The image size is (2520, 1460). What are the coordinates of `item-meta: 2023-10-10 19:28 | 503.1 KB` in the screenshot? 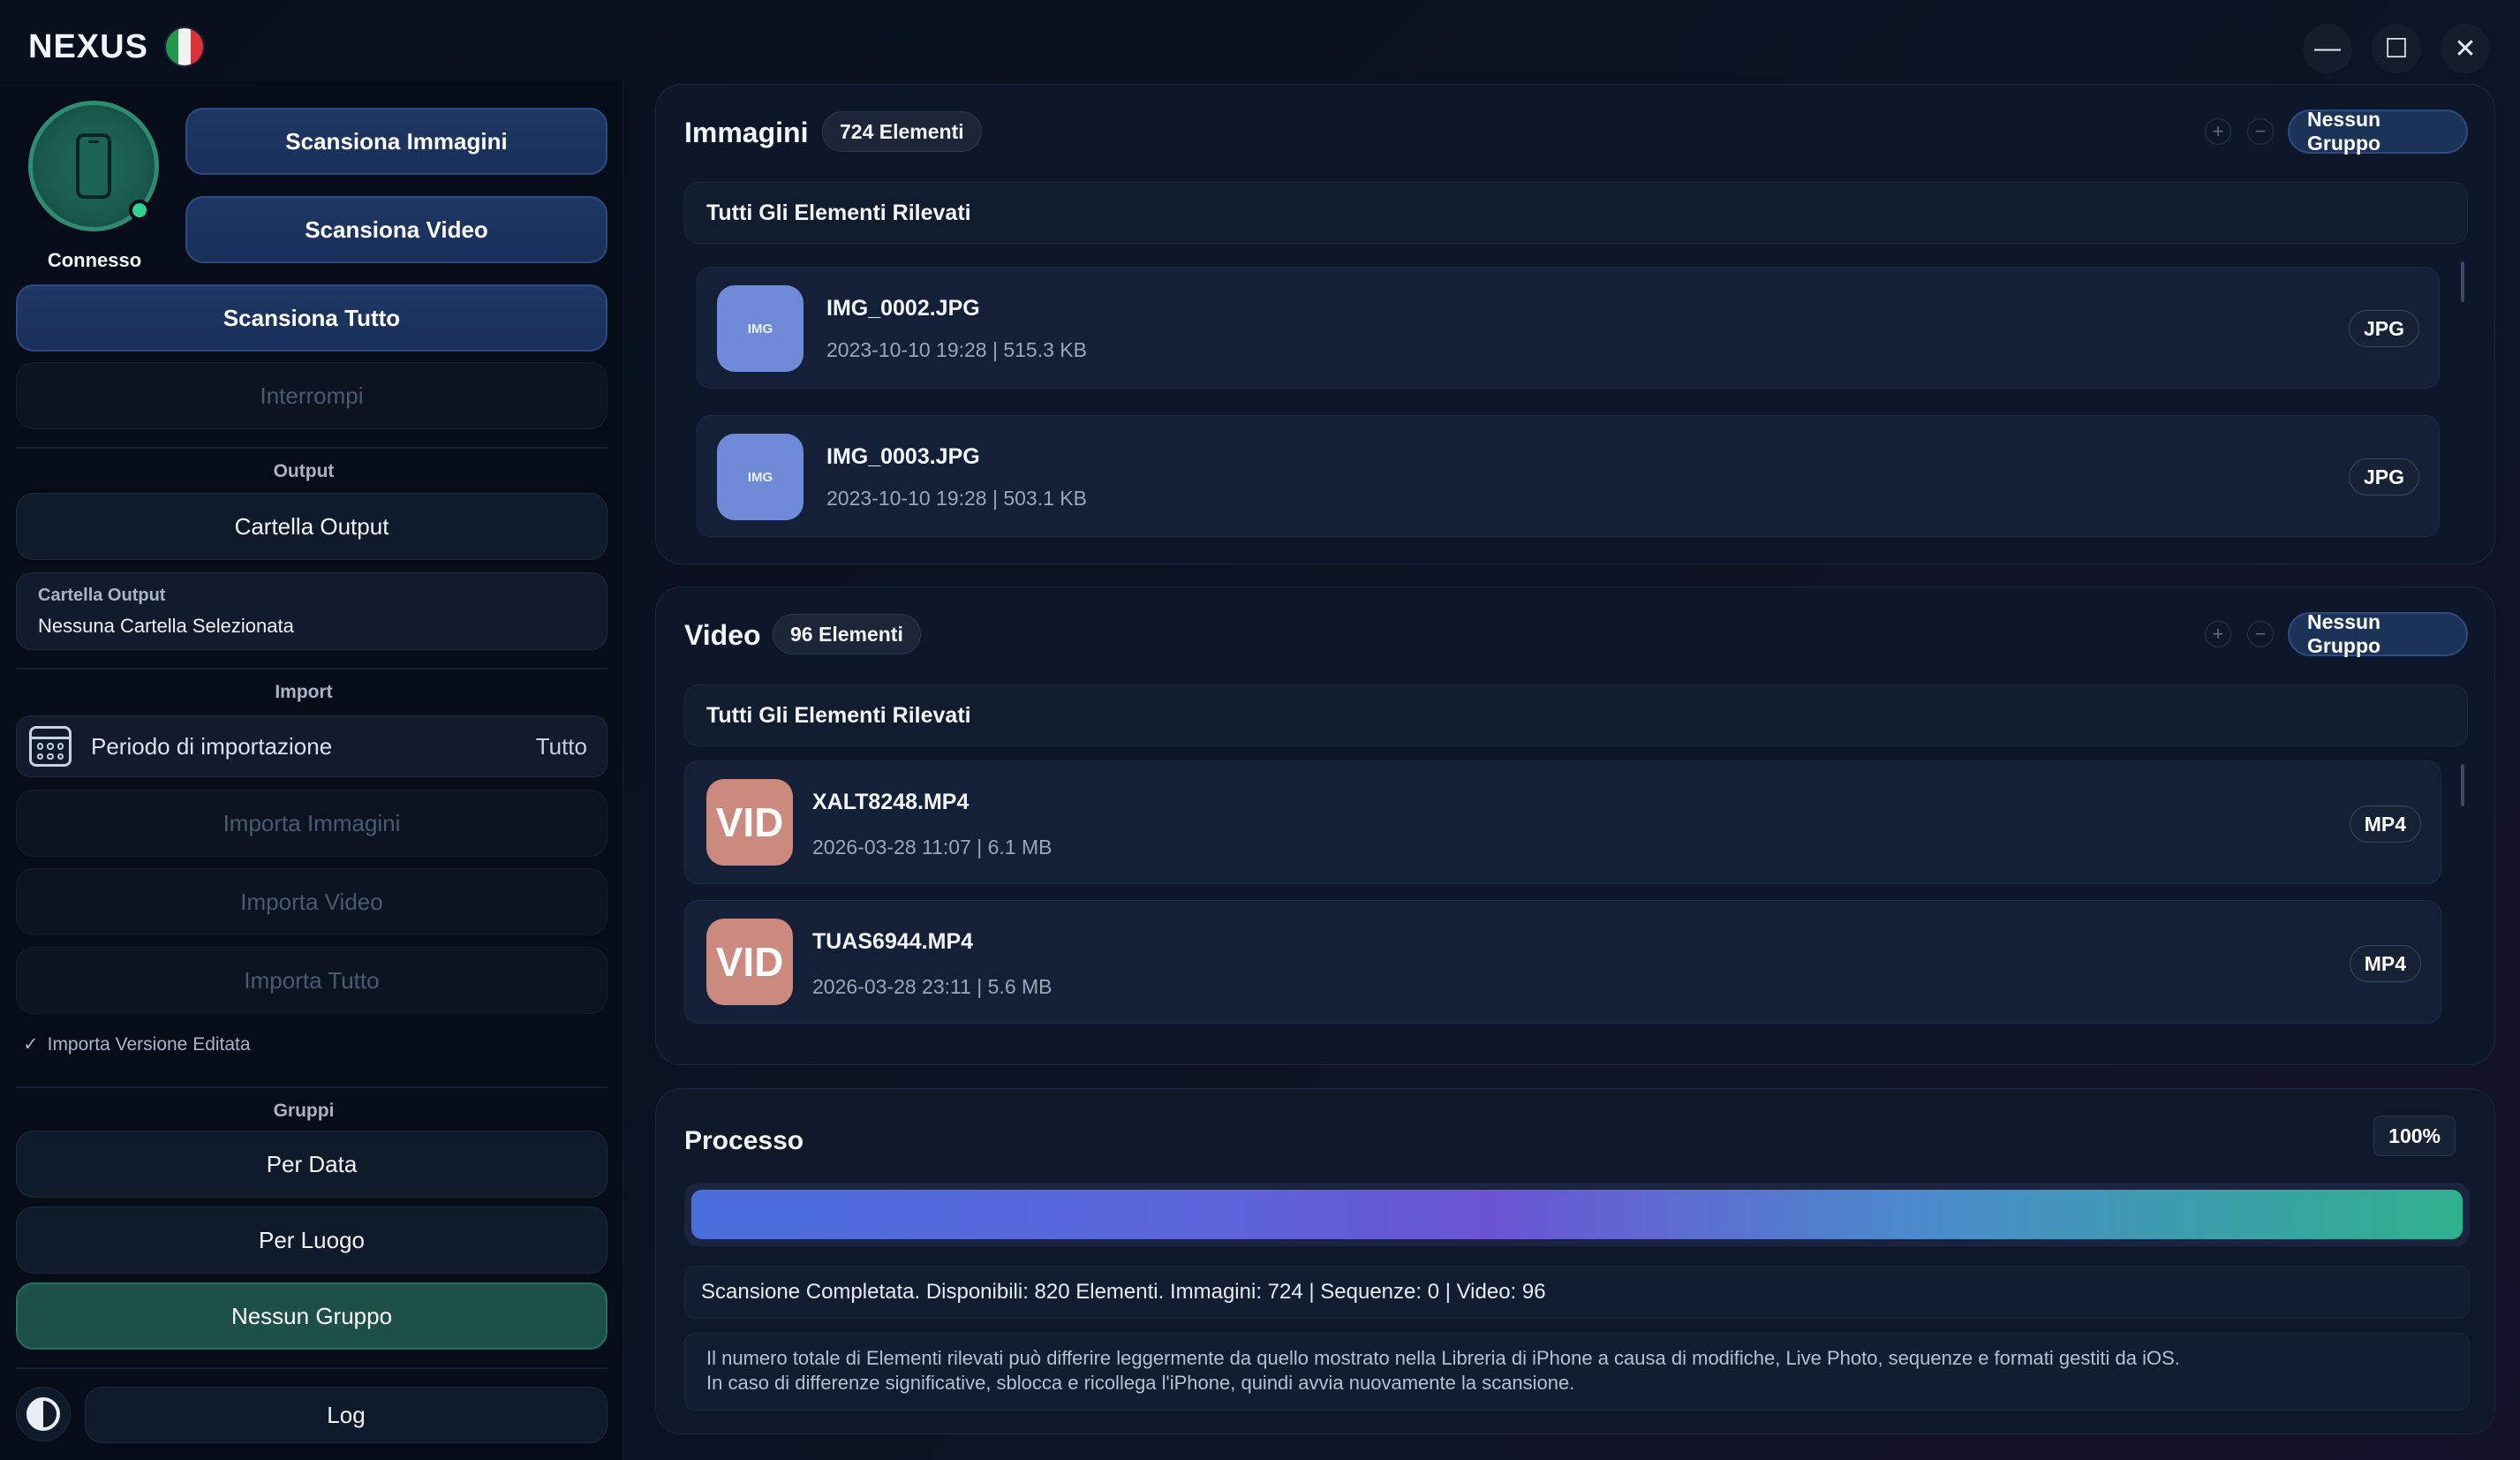 It's located at (956, 498).